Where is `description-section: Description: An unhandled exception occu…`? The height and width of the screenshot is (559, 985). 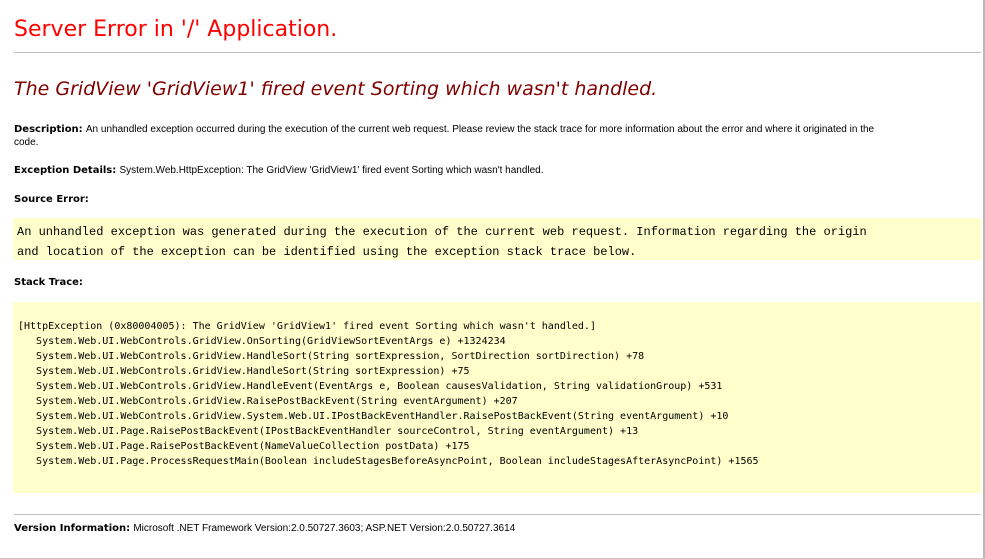 description-section: Description: An unhandled exception occu… is located at coordinates (494, 136).